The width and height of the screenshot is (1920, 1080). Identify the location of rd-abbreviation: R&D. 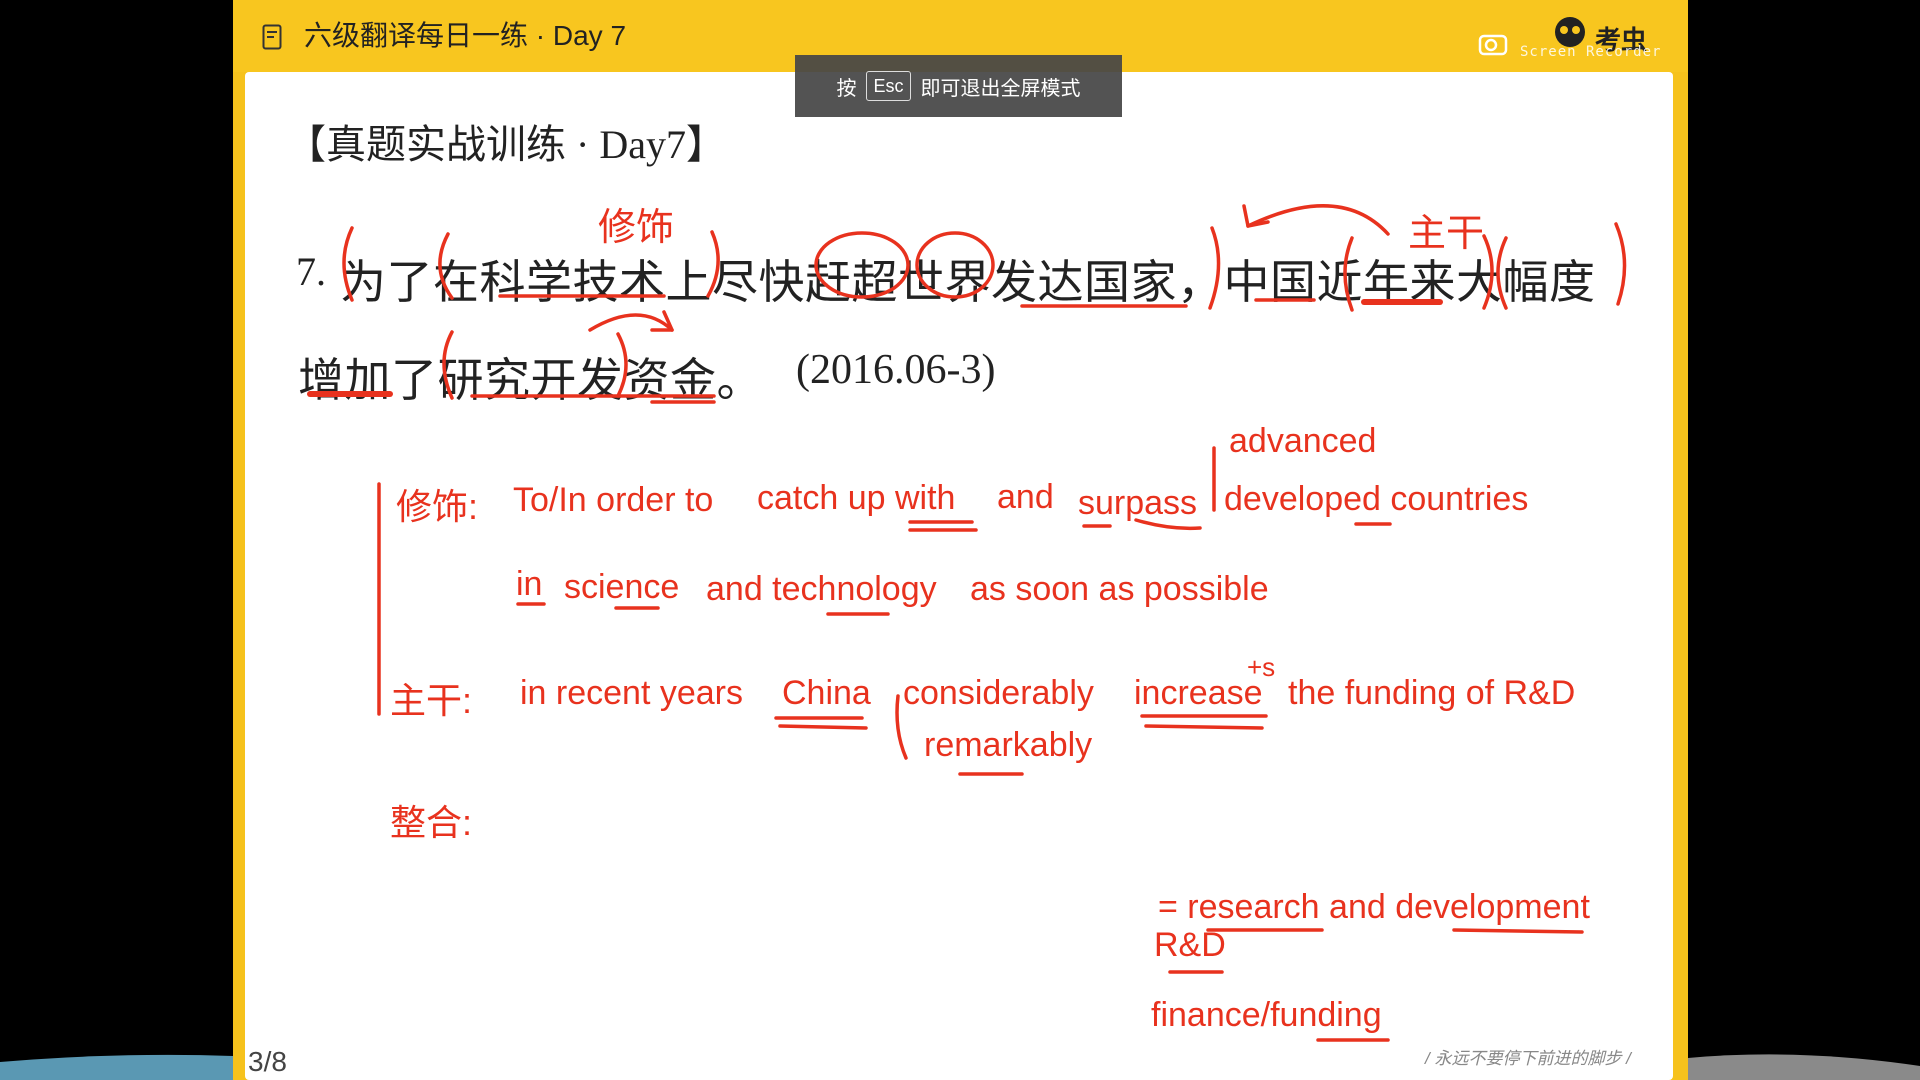
(1190, 945).